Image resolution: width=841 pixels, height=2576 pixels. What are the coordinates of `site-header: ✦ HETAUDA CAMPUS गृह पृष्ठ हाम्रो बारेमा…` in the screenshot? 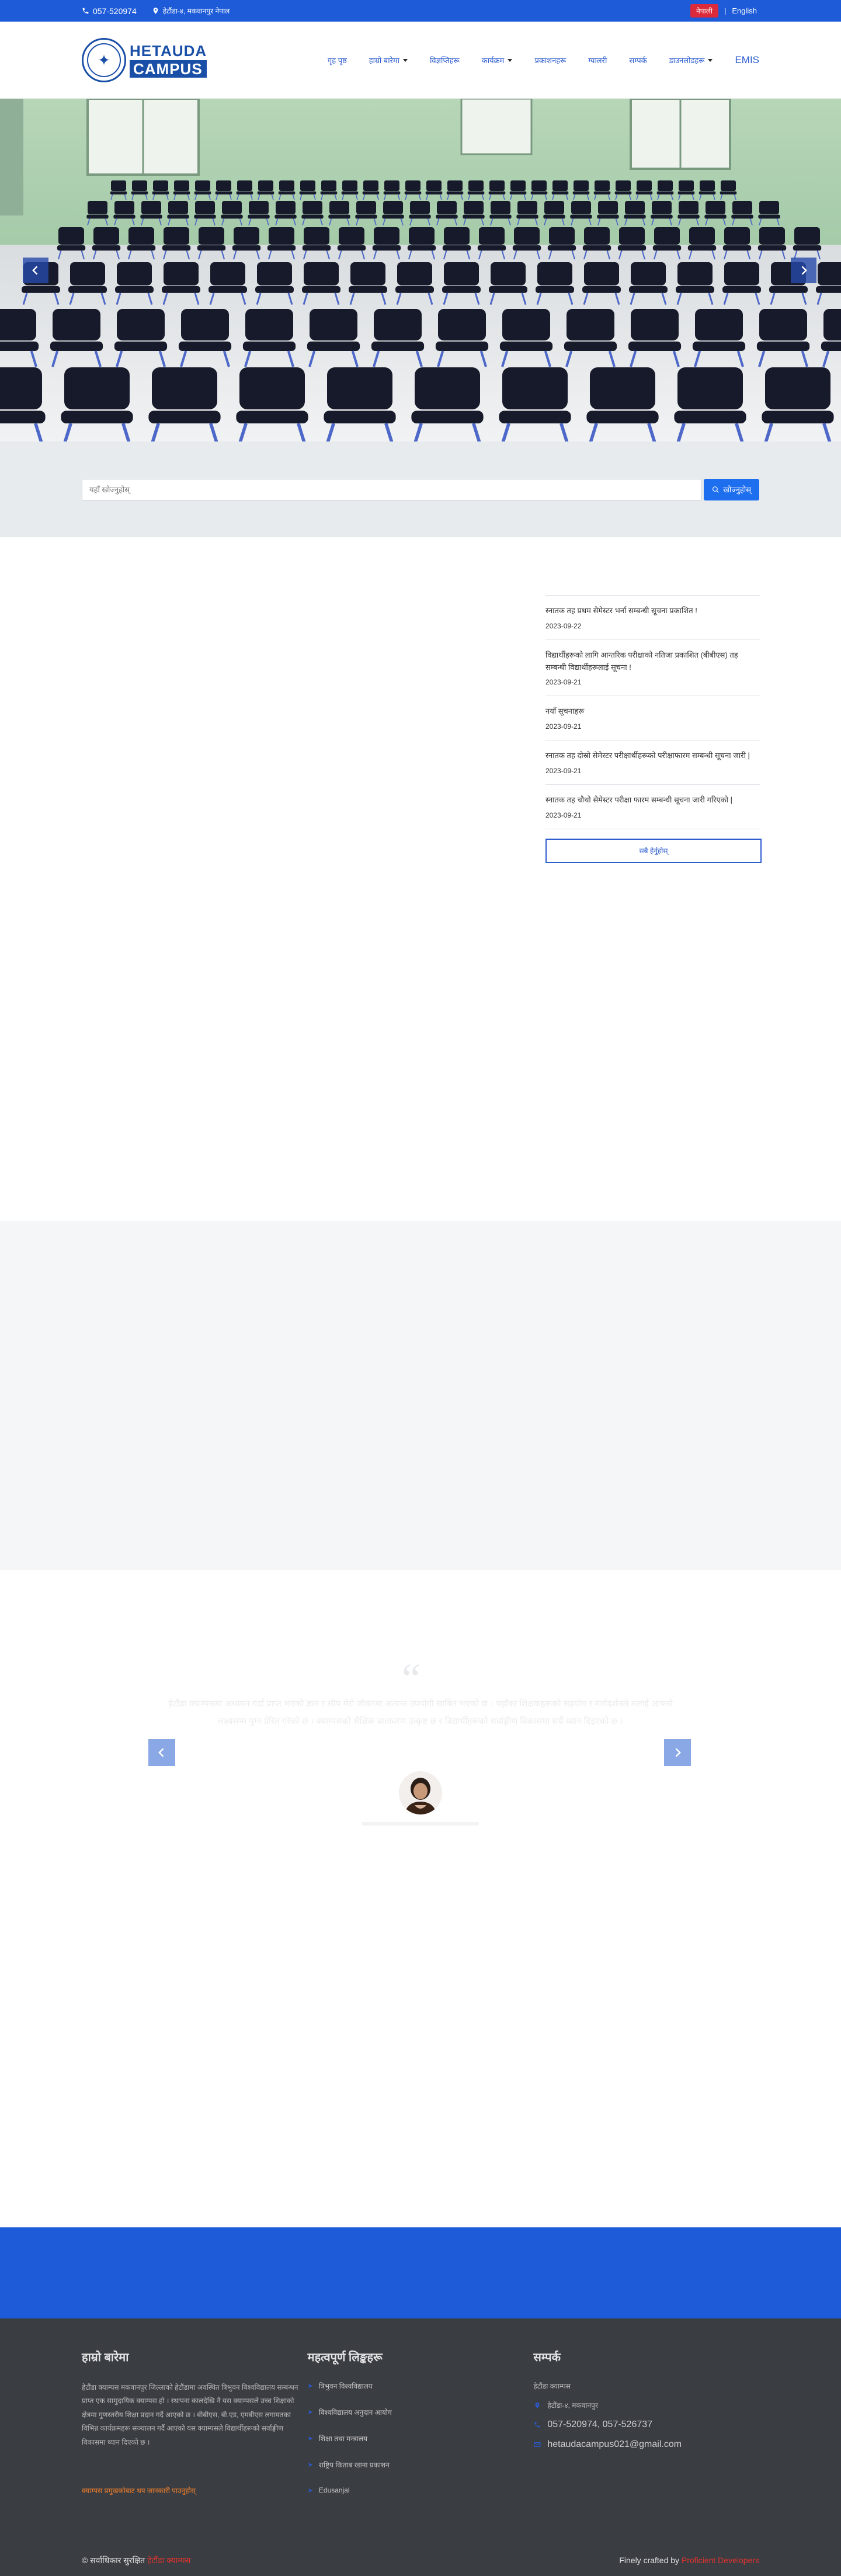 It's located at (420, 61).